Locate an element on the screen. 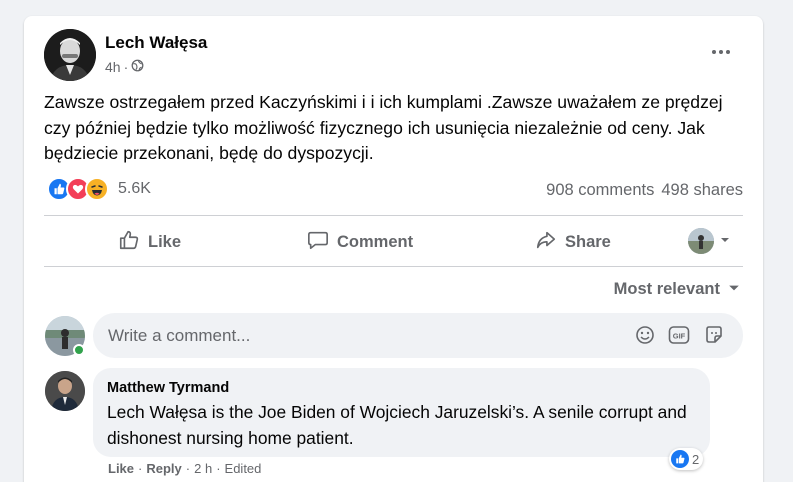 Image resolution: width=793 pixels, height=482 pixels. comment-button: Comment is located at coordinates (360, 242).